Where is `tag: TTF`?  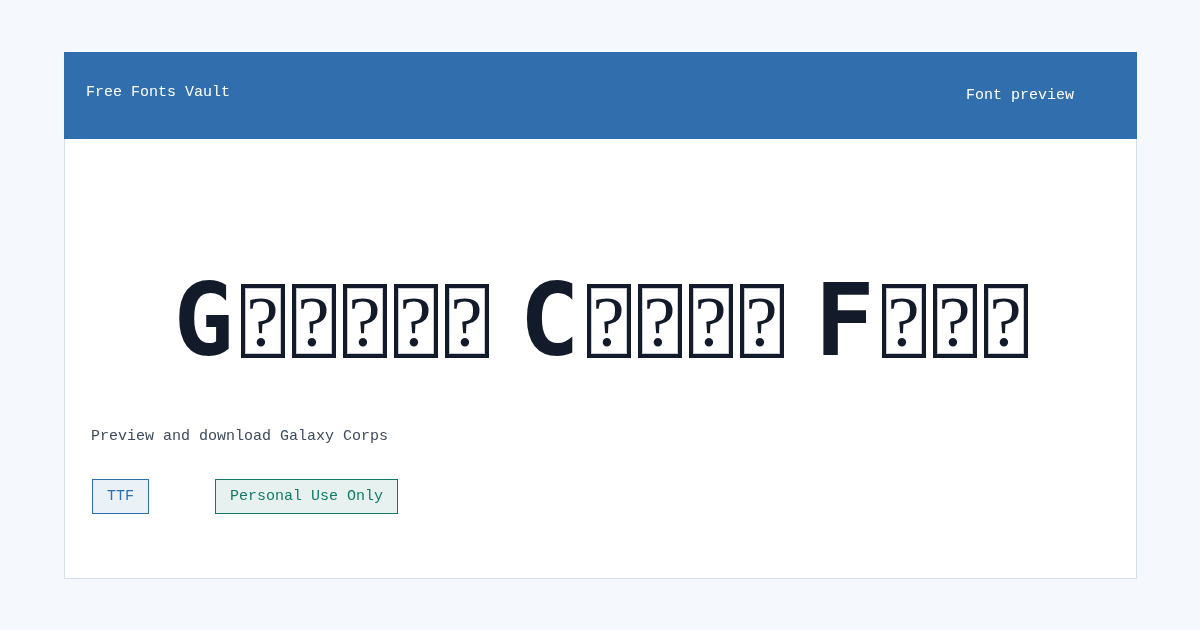
tag: TTF is located at coordinates (120, 496).